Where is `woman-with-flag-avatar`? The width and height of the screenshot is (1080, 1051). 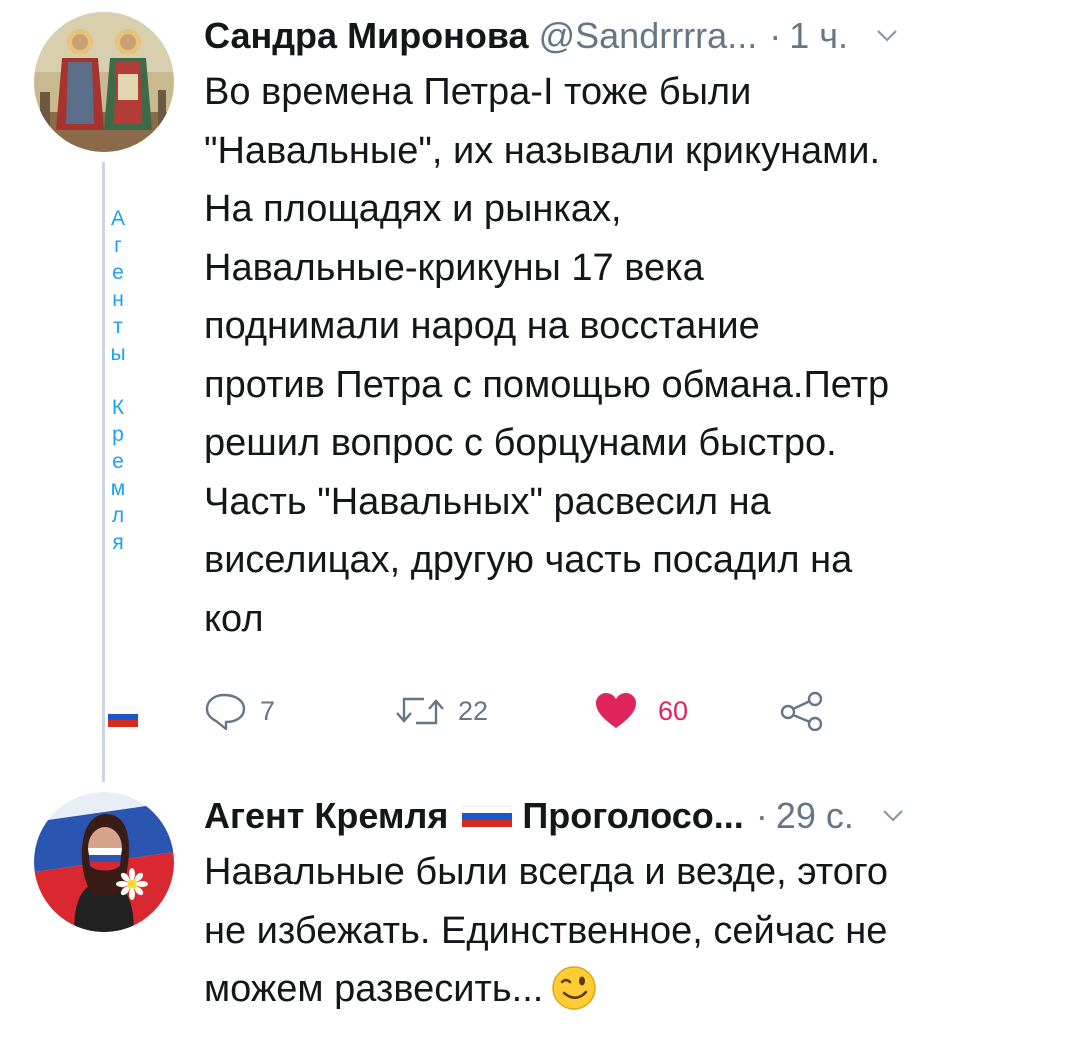
woman-with-flag-avatar is located at coordinates (104, 862).